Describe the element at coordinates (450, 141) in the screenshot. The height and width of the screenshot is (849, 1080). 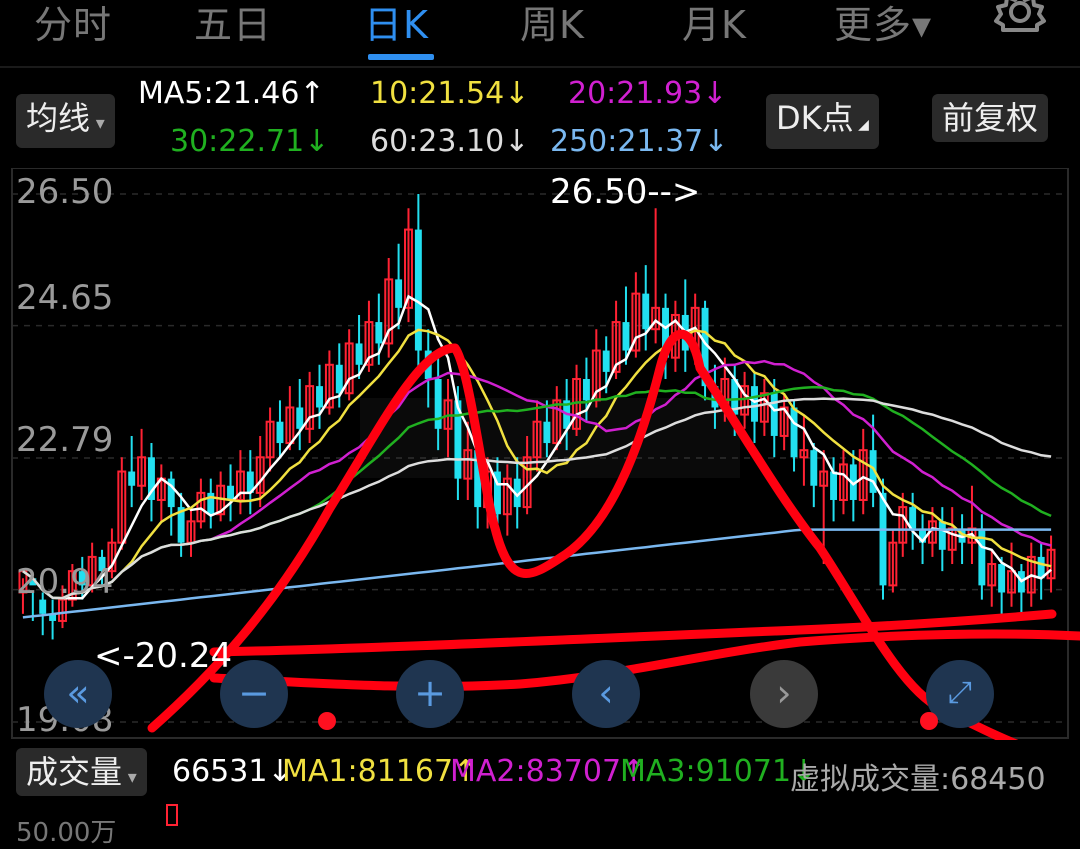
I see `ma60-value: 60:23.10↓` at that location.